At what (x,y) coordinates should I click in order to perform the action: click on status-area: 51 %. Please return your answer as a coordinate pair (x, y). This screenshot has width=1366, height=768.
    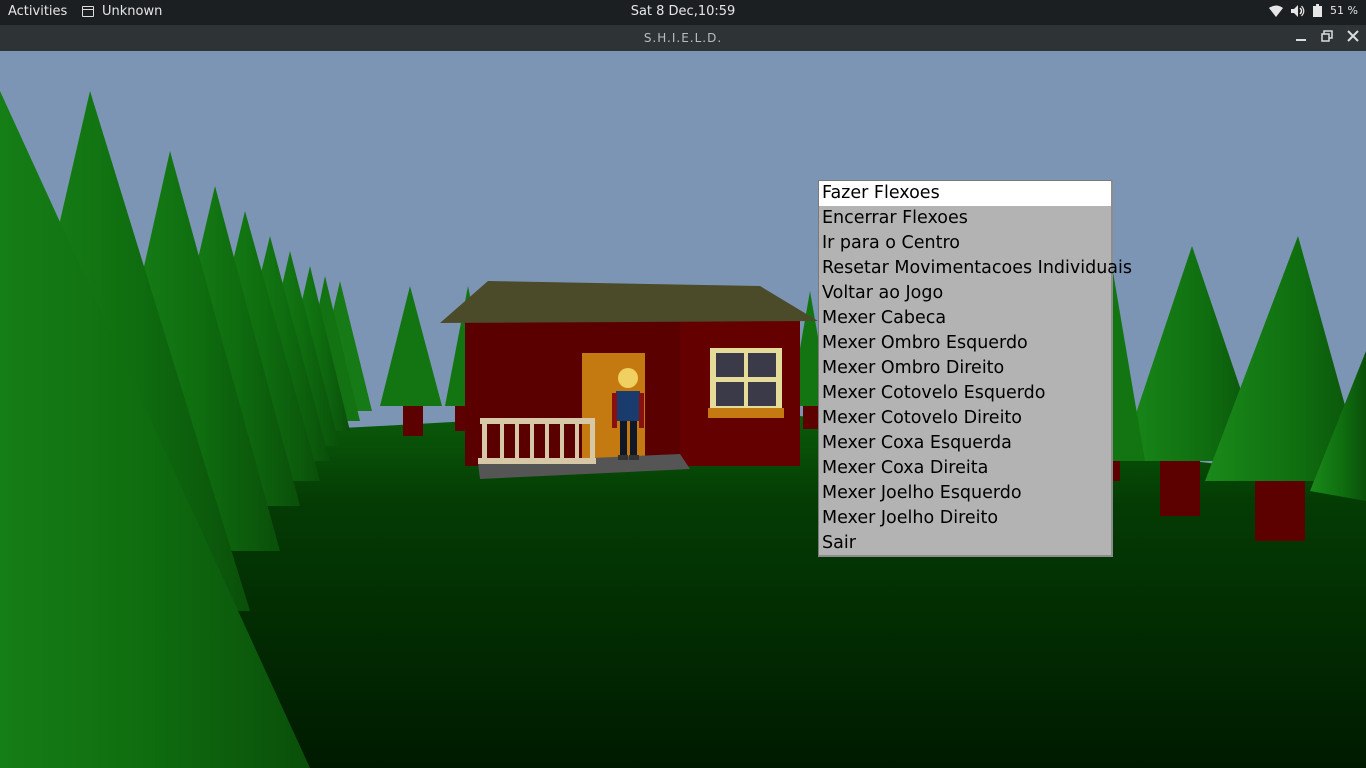
    Looking at the image, I should click on (1313, 10).